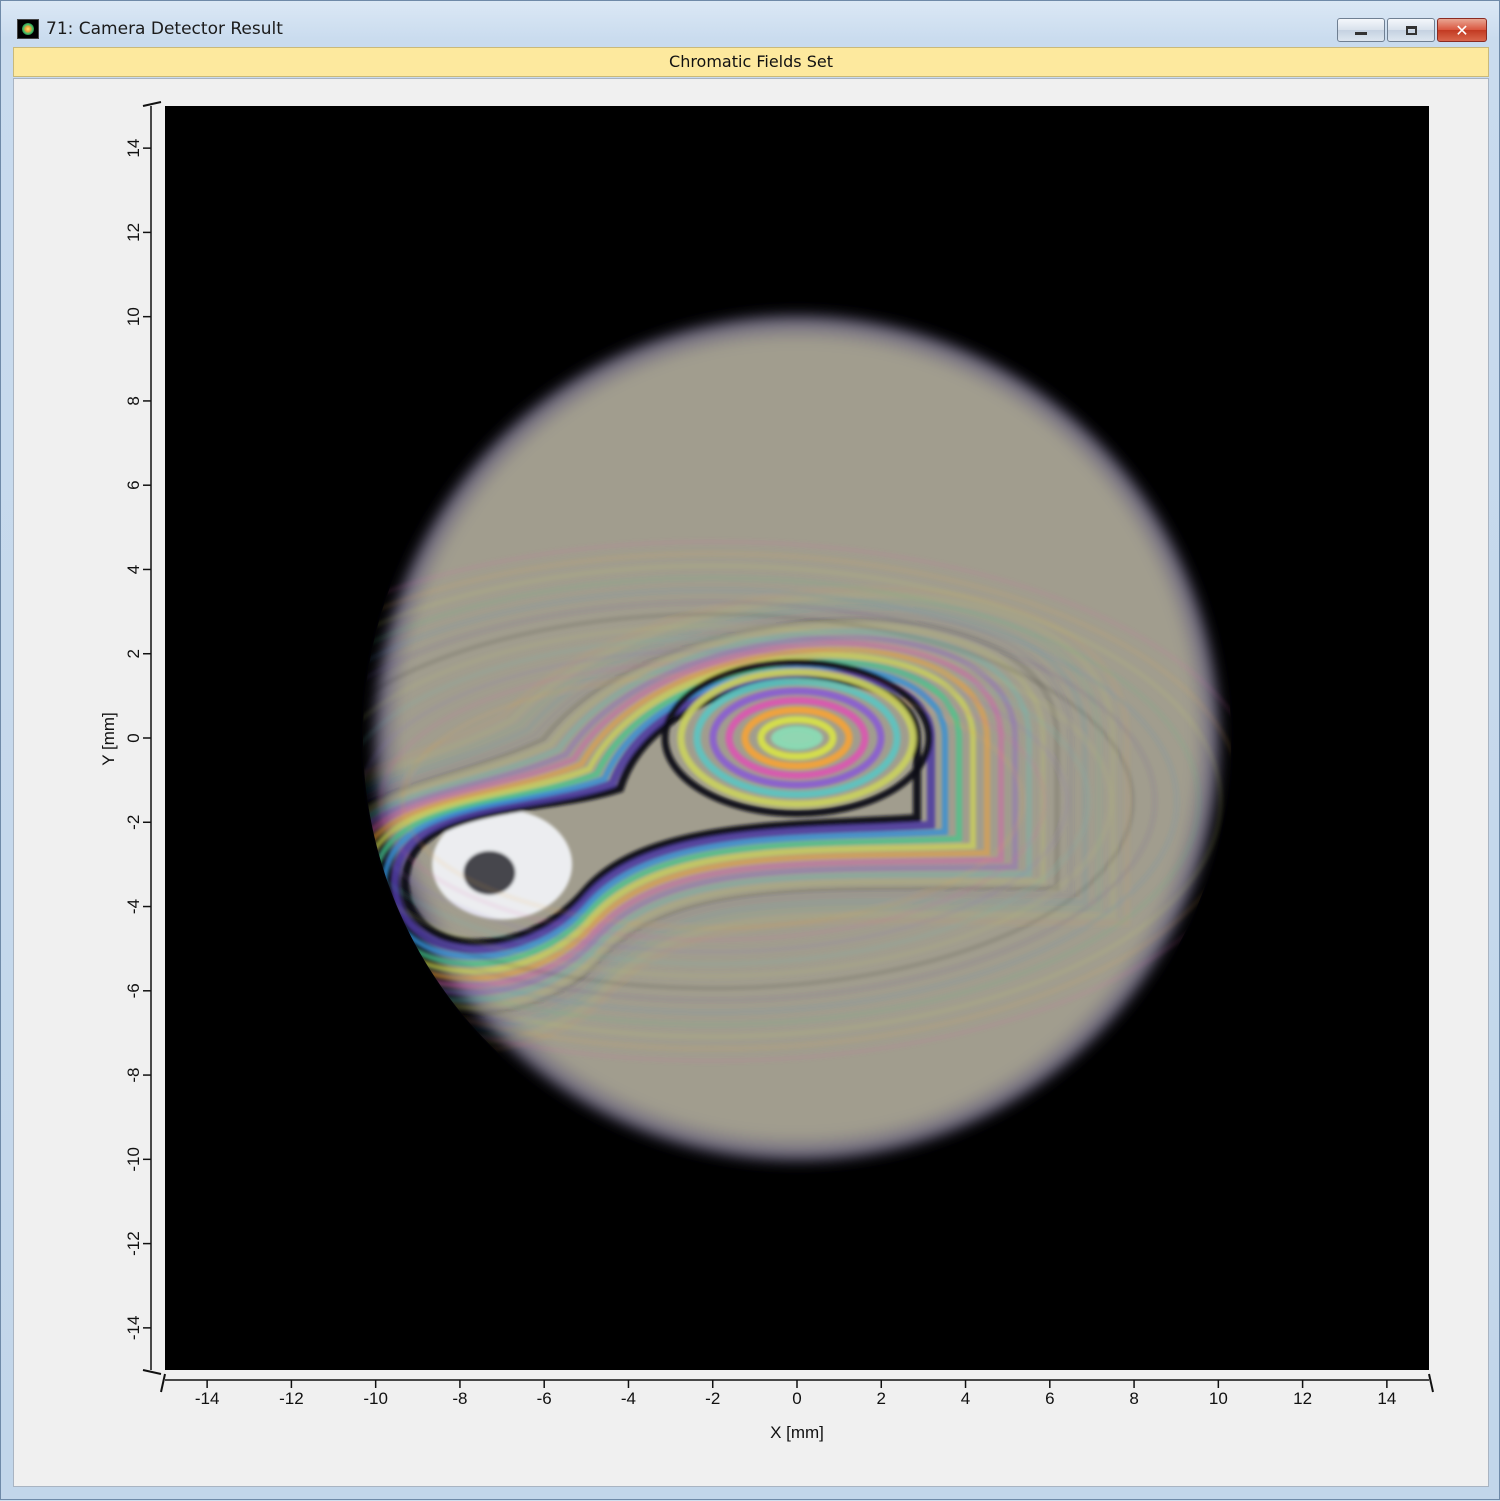 The width and height of the screenshot is (1500, 1501). I want to click on y-tick-label: -6, so click(133, 990).